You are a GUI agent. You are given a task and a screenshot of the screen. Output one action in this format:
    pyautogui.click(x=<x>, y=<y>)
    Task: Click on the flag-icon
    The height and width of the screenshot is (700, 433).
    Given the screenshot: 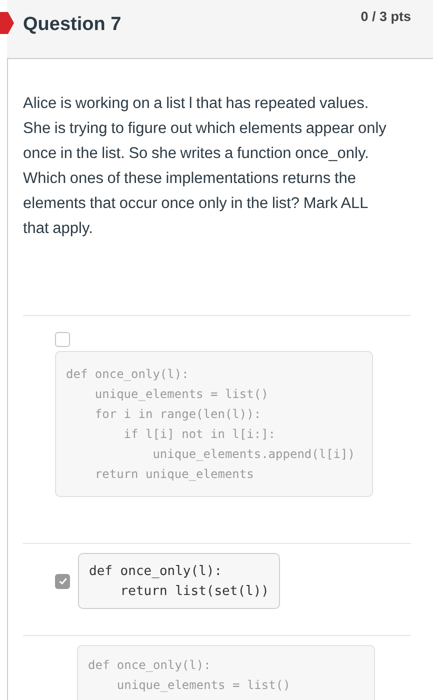 What is the action you would take?
    pyautogui.click(x=7, y=23)
    